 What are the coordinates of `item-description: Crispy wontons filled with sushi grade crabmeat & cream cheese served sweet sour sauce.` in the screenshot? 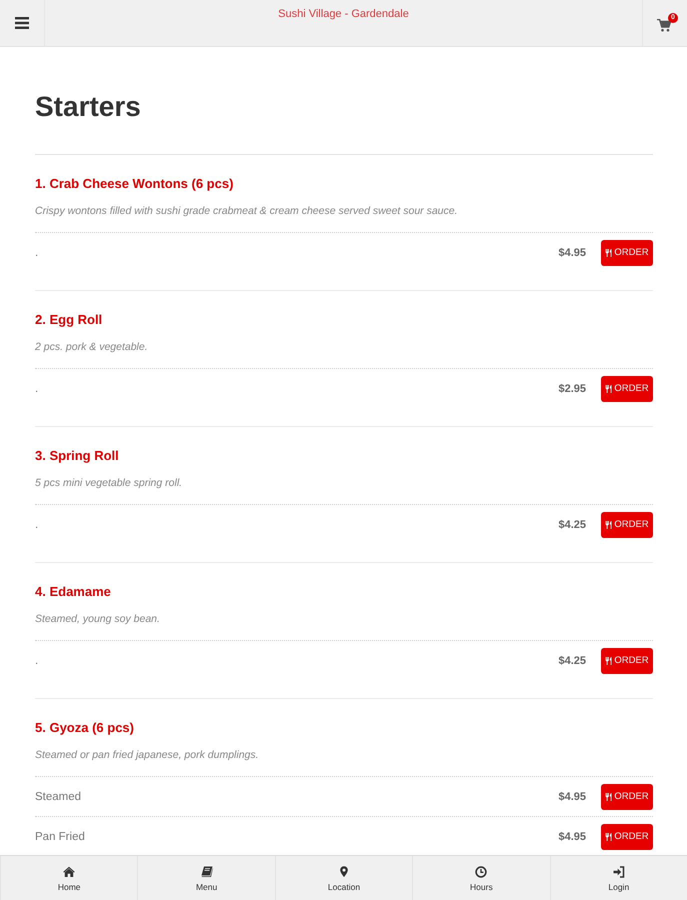 It's located at (246, 211).